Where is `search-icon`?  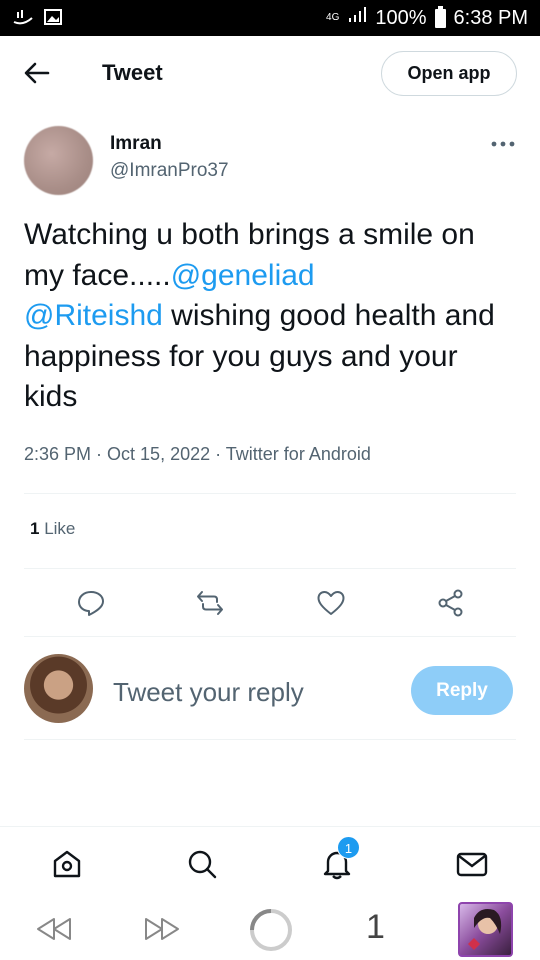 search-icon is located at coordinates (202, 864).